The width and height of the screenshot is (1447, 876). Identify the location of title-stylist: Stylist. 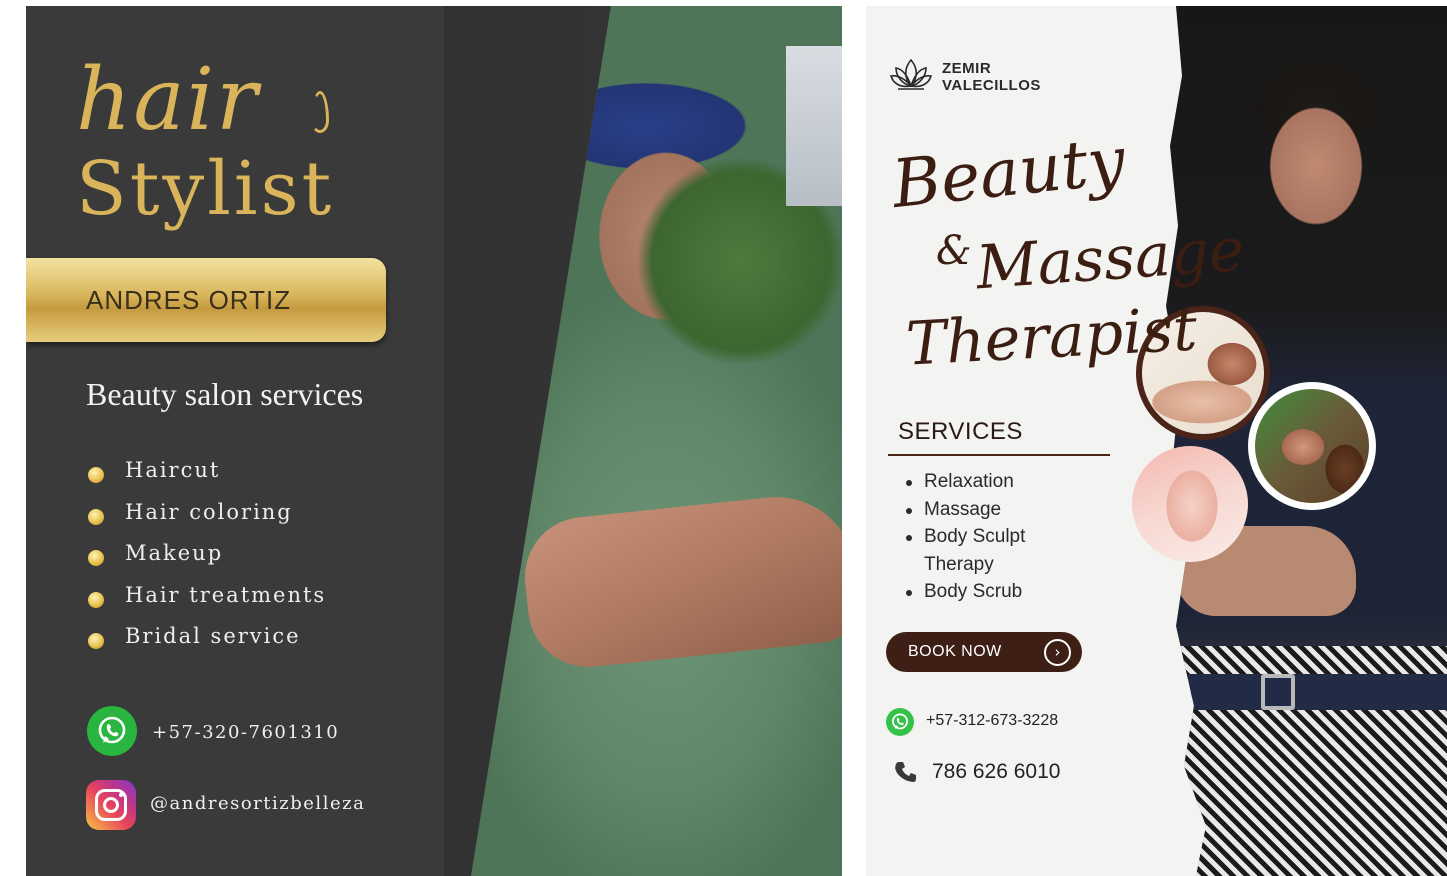
(205, 189).